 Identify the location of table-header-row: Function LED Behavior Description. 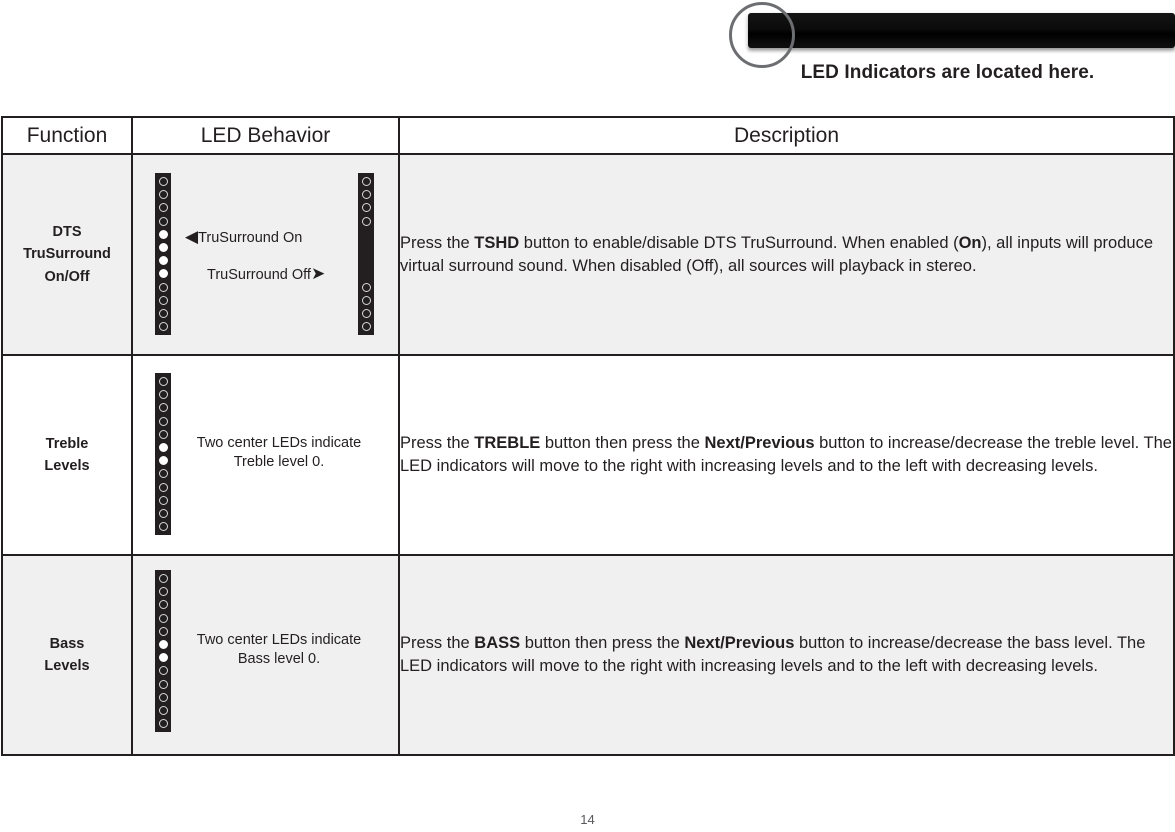
(588, 135).